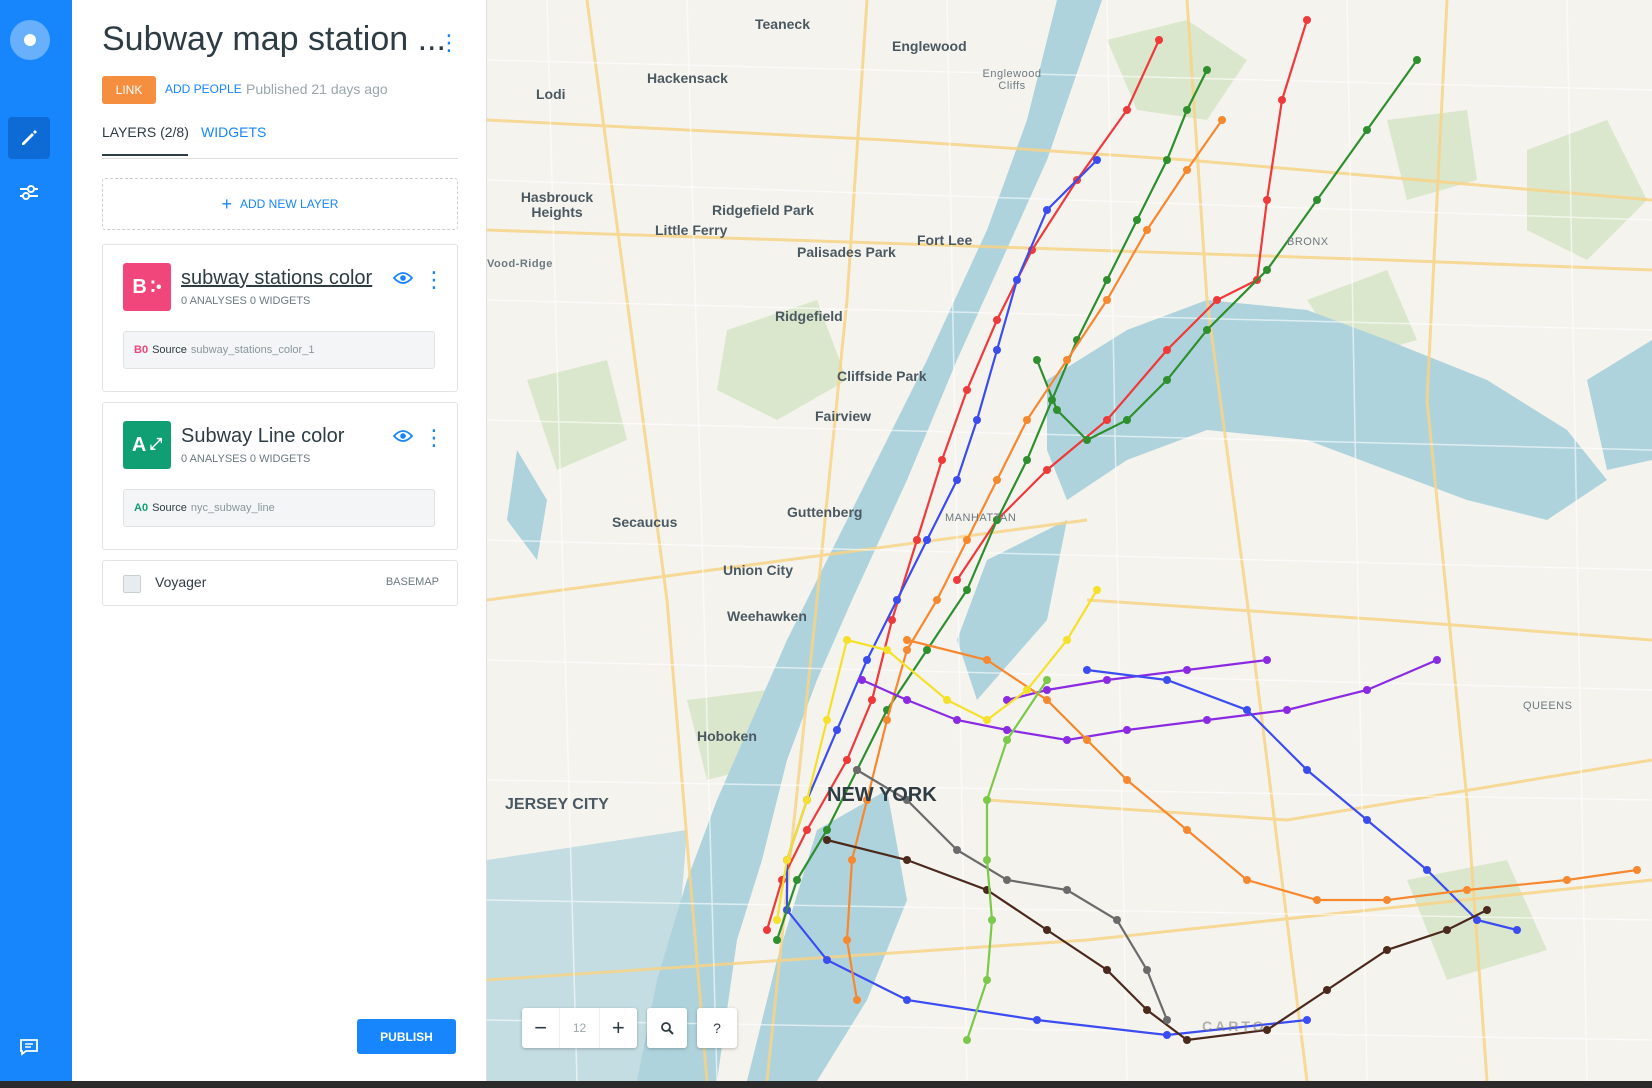  I want to click on layer-name: subway stations color, so click(276, 278).